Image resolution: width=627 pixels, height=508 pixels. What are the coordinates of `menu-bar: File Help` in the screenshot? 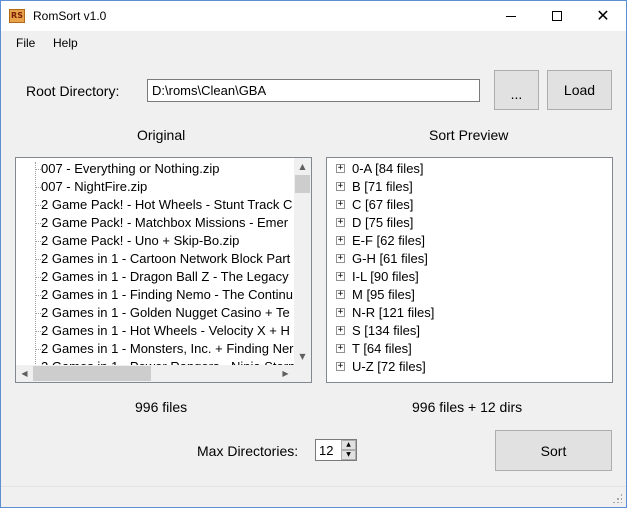 It's located at (313, 43).